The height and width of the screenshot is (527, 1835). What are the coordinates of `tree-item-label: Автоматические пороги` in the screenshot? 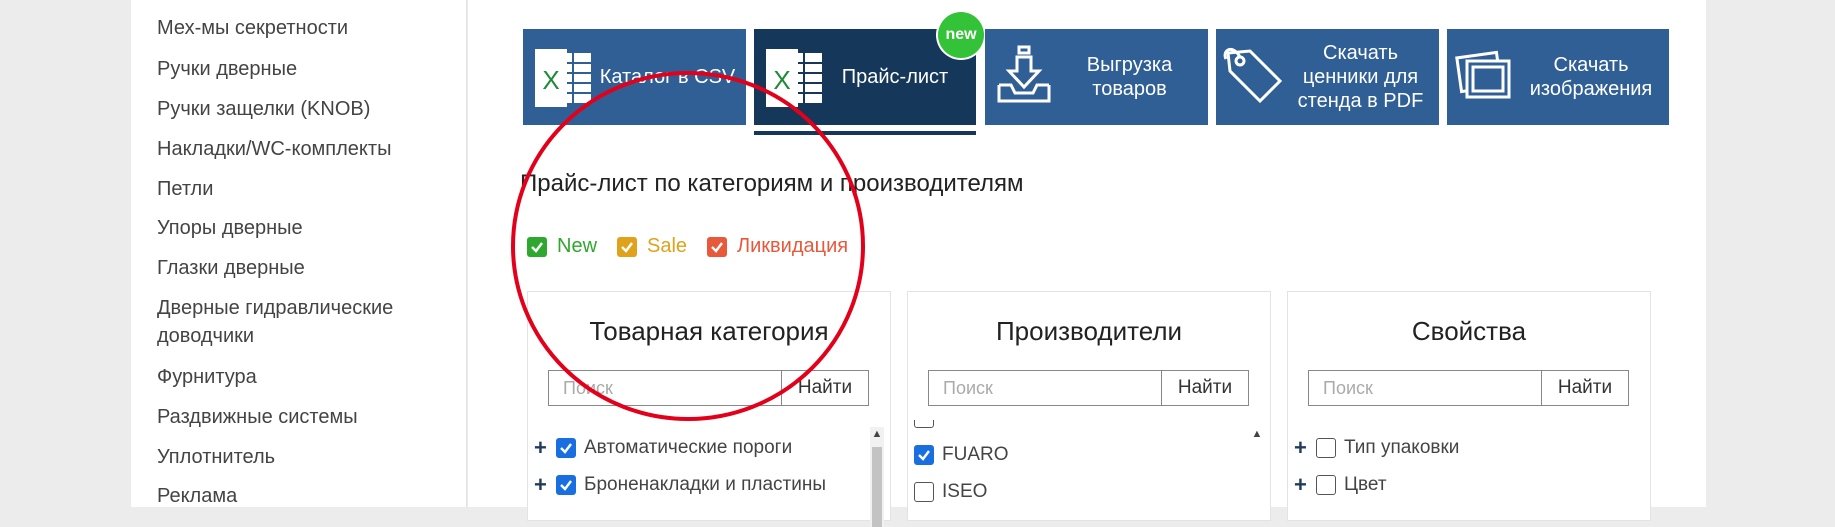 It's located at (688, 447).